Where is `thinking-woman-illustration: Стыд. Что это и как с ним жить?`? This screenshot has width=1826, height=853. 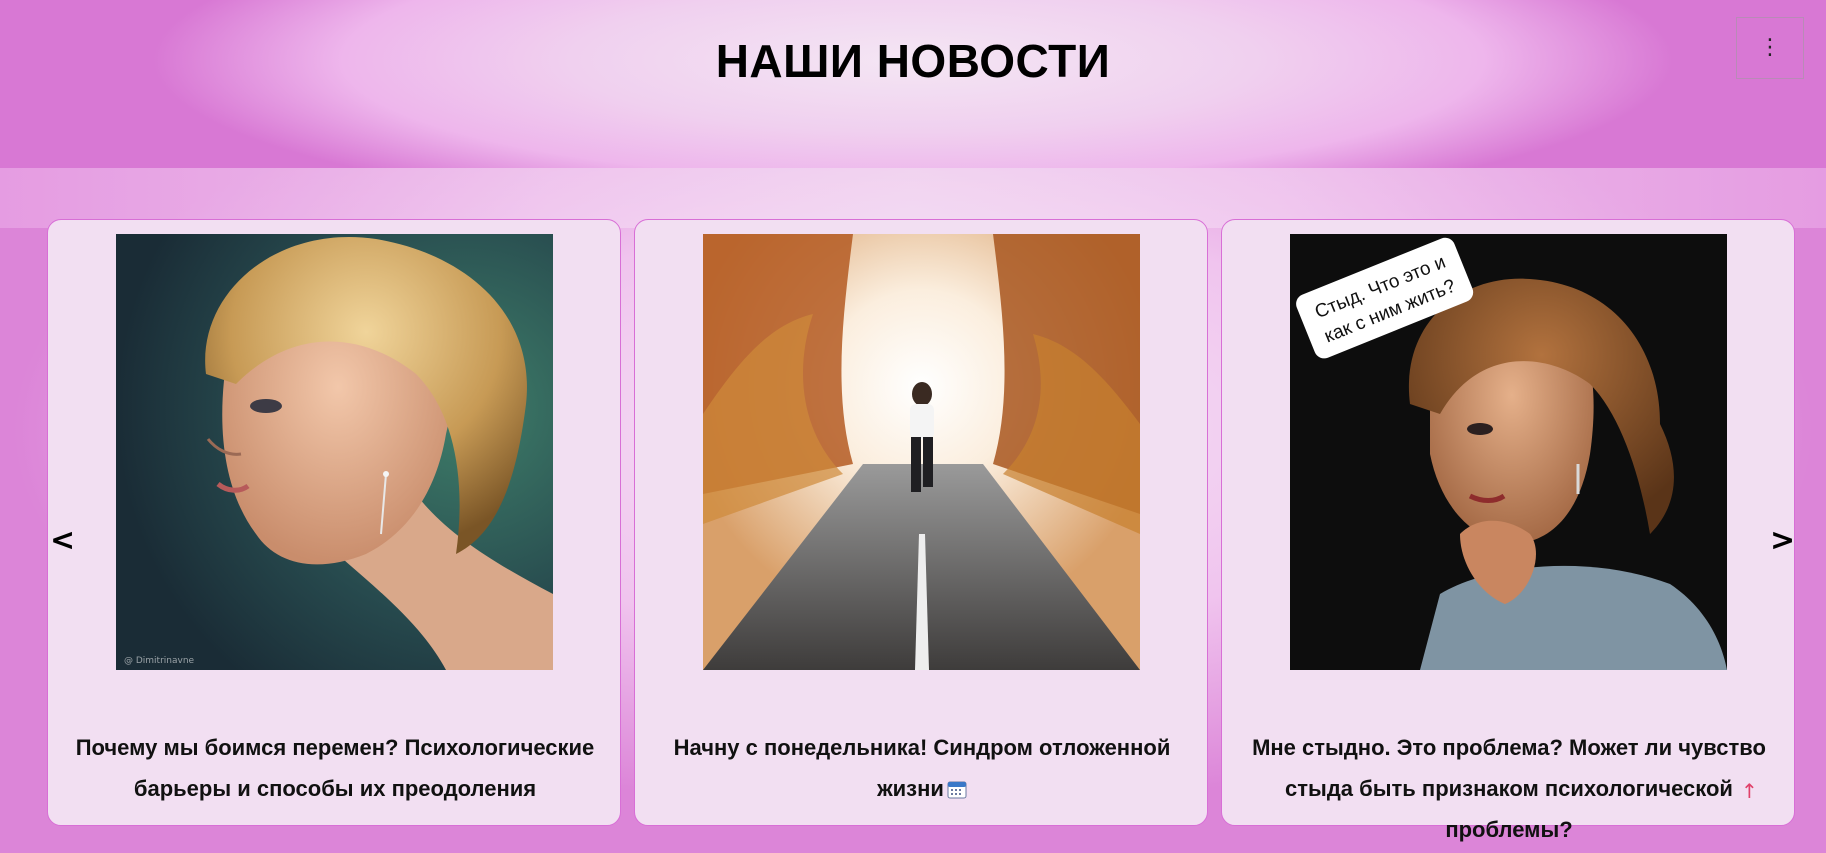 thinking-woman-illustration: Стыд. Что это и как с ним жить? is located at coordinates (1508, 452).